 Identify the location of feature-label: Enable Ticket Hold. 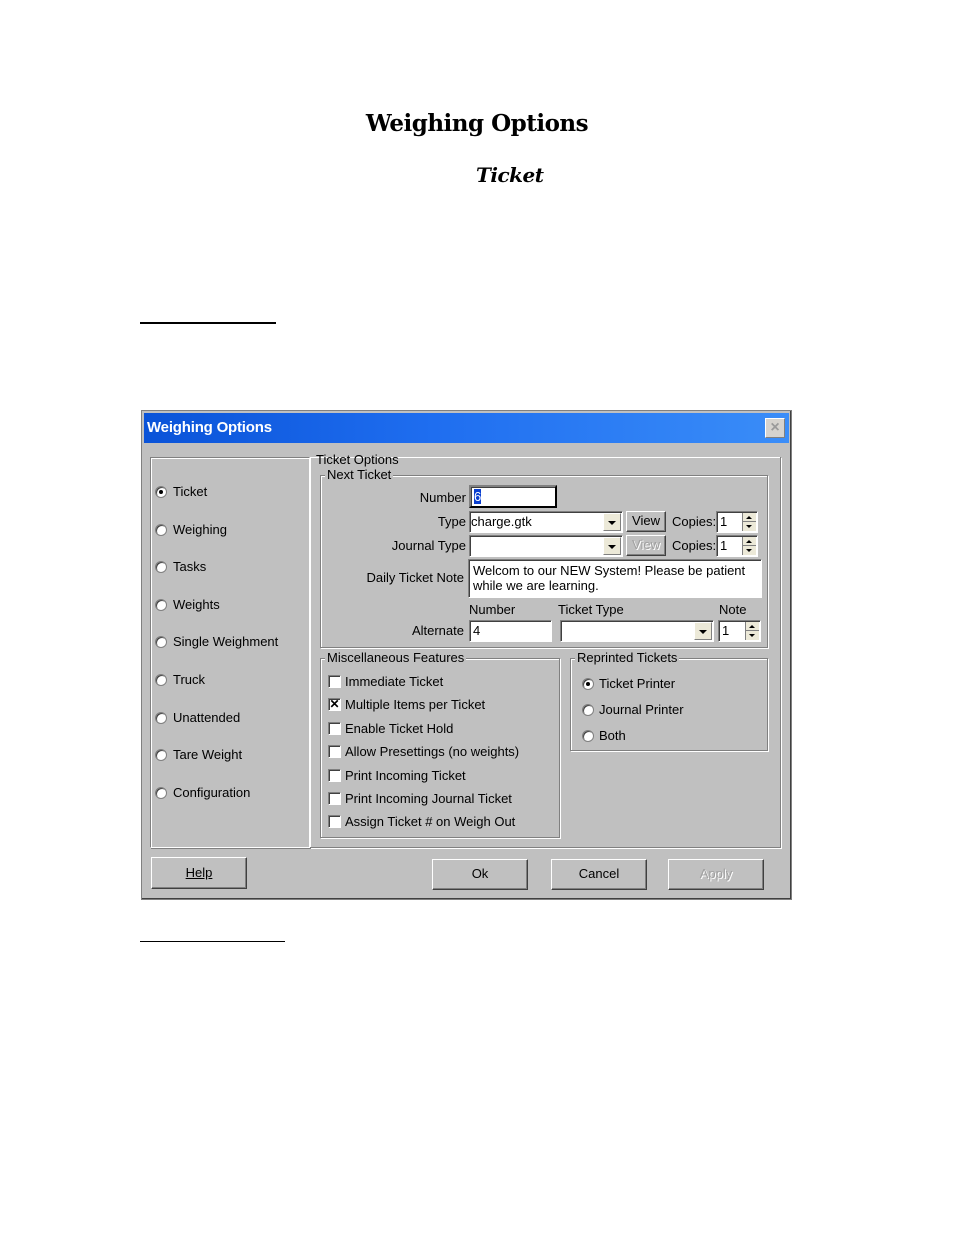
(399, 729).